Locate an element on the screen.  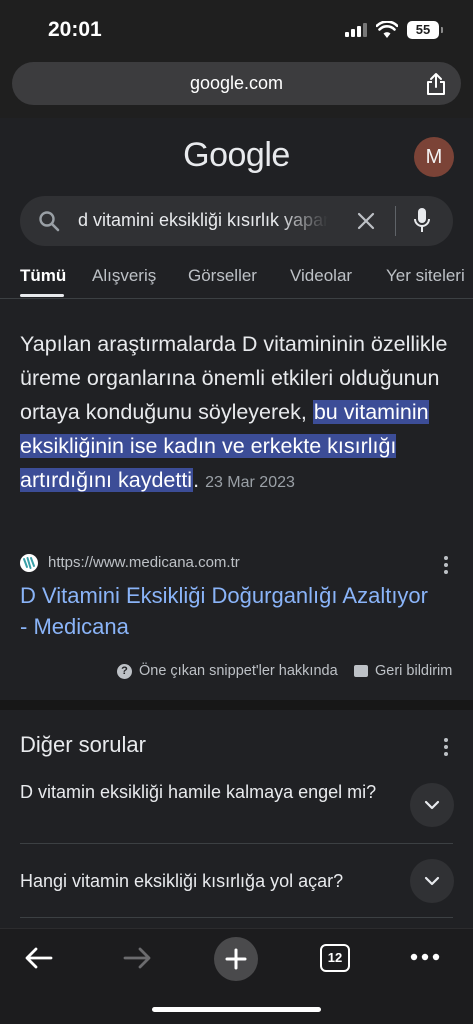
arrow-right-icon is located at coordinates (137, 958).